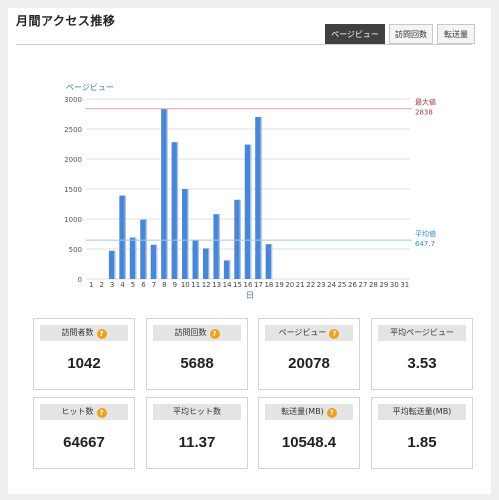 The height and width of the screenshot is (500, 499). I want to click on x-tick-label: 29, so click(383, 285).